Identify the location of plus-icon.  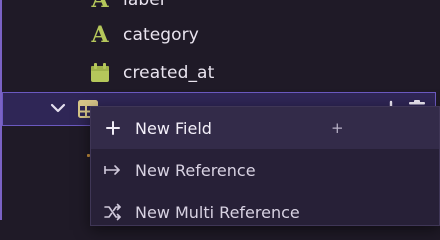
(113, 128).